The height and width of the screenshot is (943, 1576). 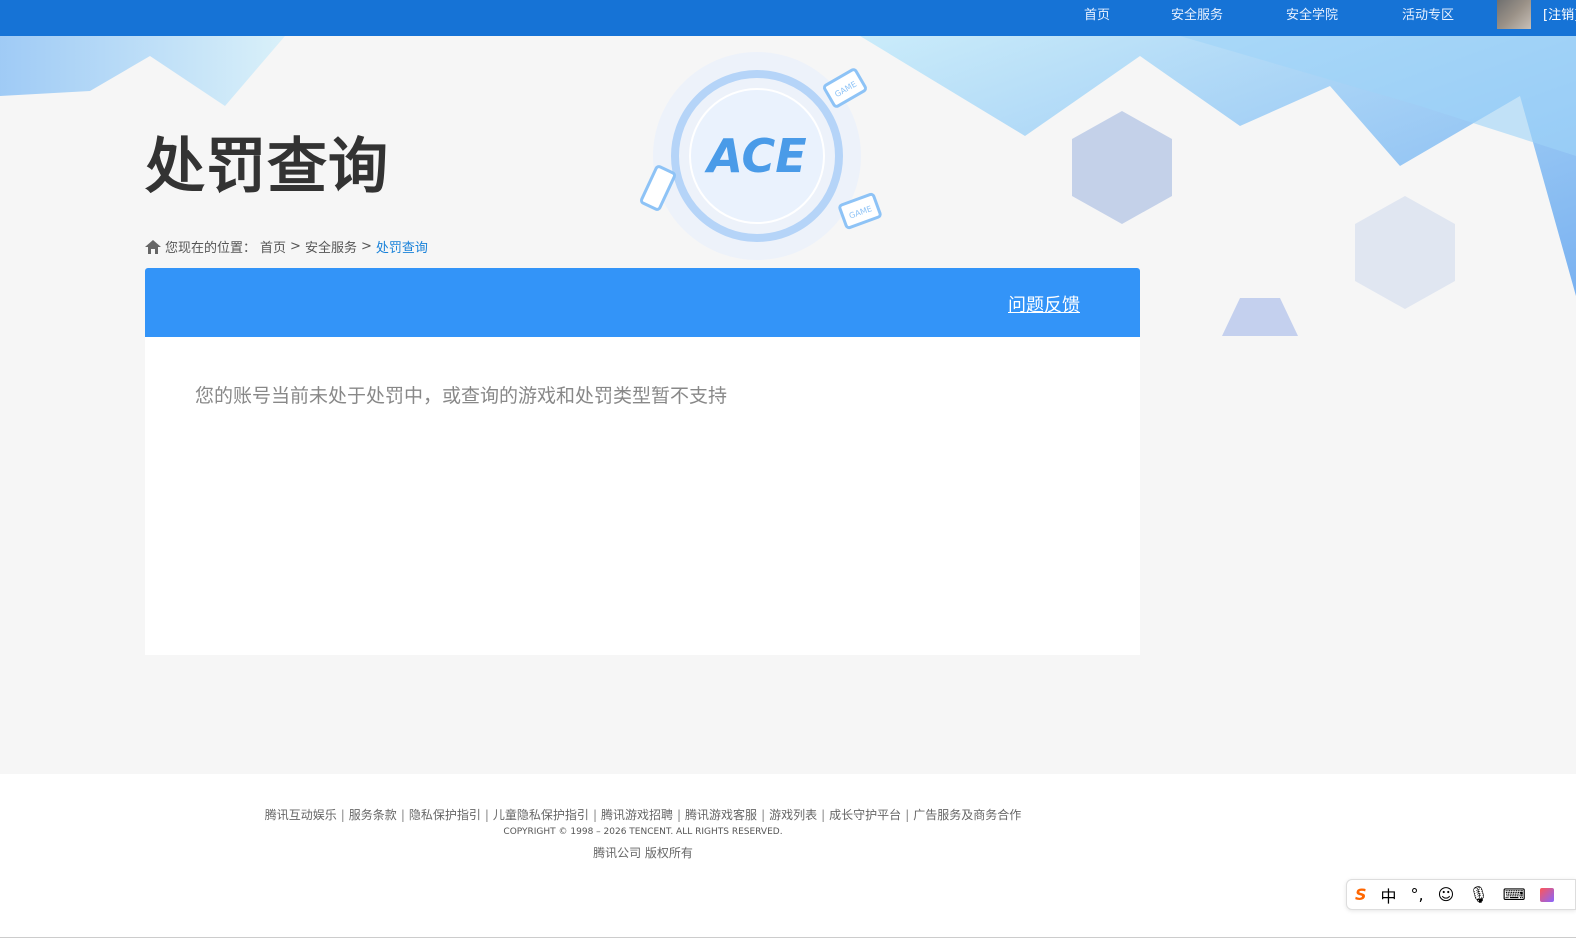 I want to click on sogou-logo-icon: S, so click(x=1361, y=894).